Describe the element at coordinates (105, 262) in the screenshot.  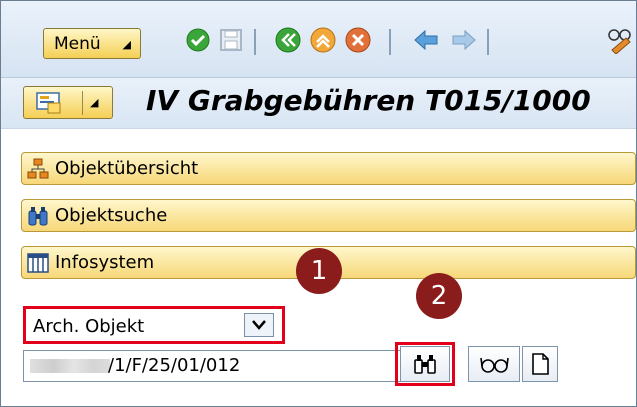
I see `nav-label: Infosystem` at that location.